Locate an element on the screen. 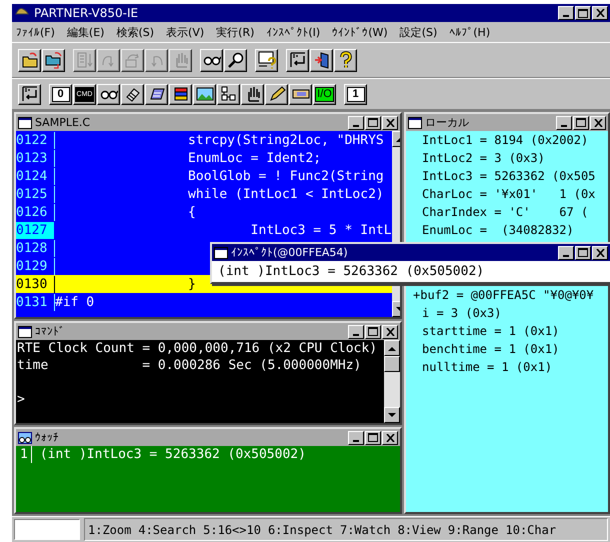  menu-item: 検索(S) is located at coordinates (135, 32).